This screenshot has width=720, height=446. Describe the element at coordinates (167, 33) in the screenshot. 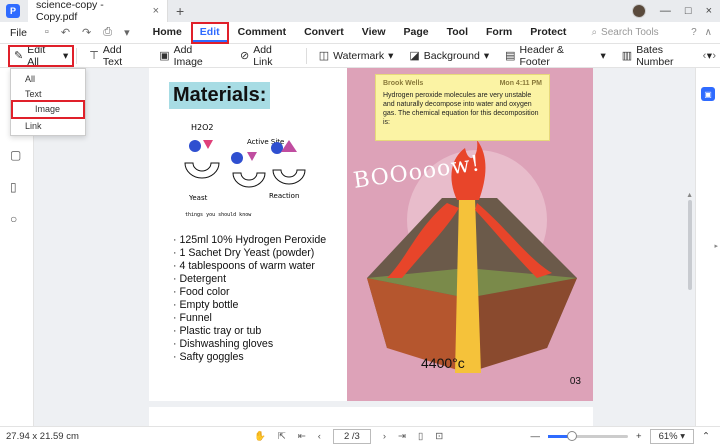

I see `menu-home: Home` at that location.